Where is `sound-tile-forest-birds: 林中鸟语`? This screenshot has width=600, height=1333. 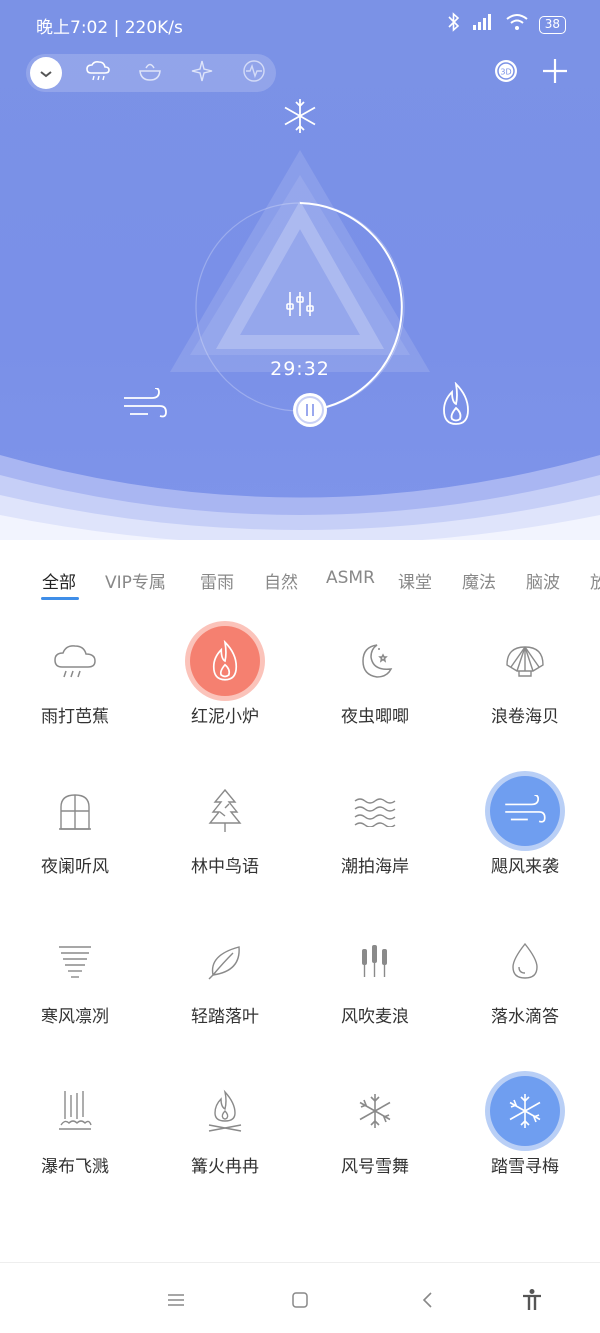
sound-tile-forest-birds: 林中鸟语 is located at coordinates (225, 837).